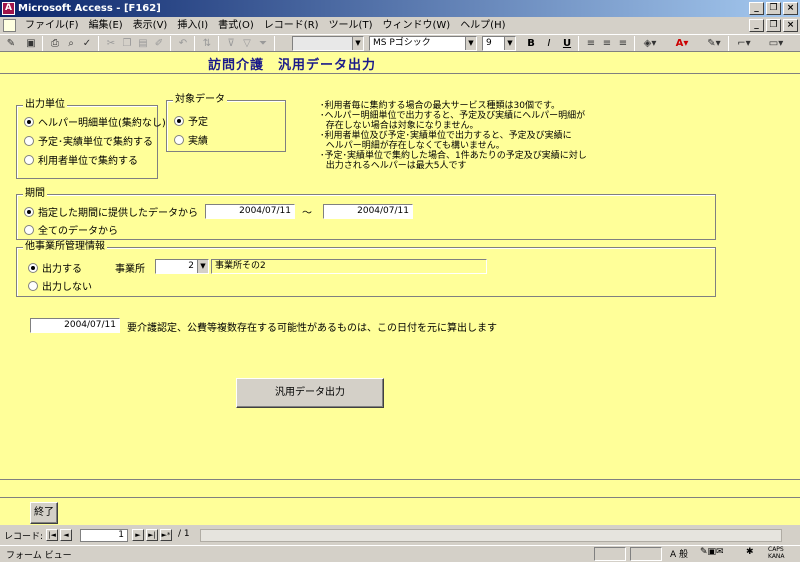 Image resolution: width=800 pixels, height=562 pixels. What do you see at coordinates (328, 43) in the screenshot?
I see `object-combo: ▼` at bounding box center [328, 43].